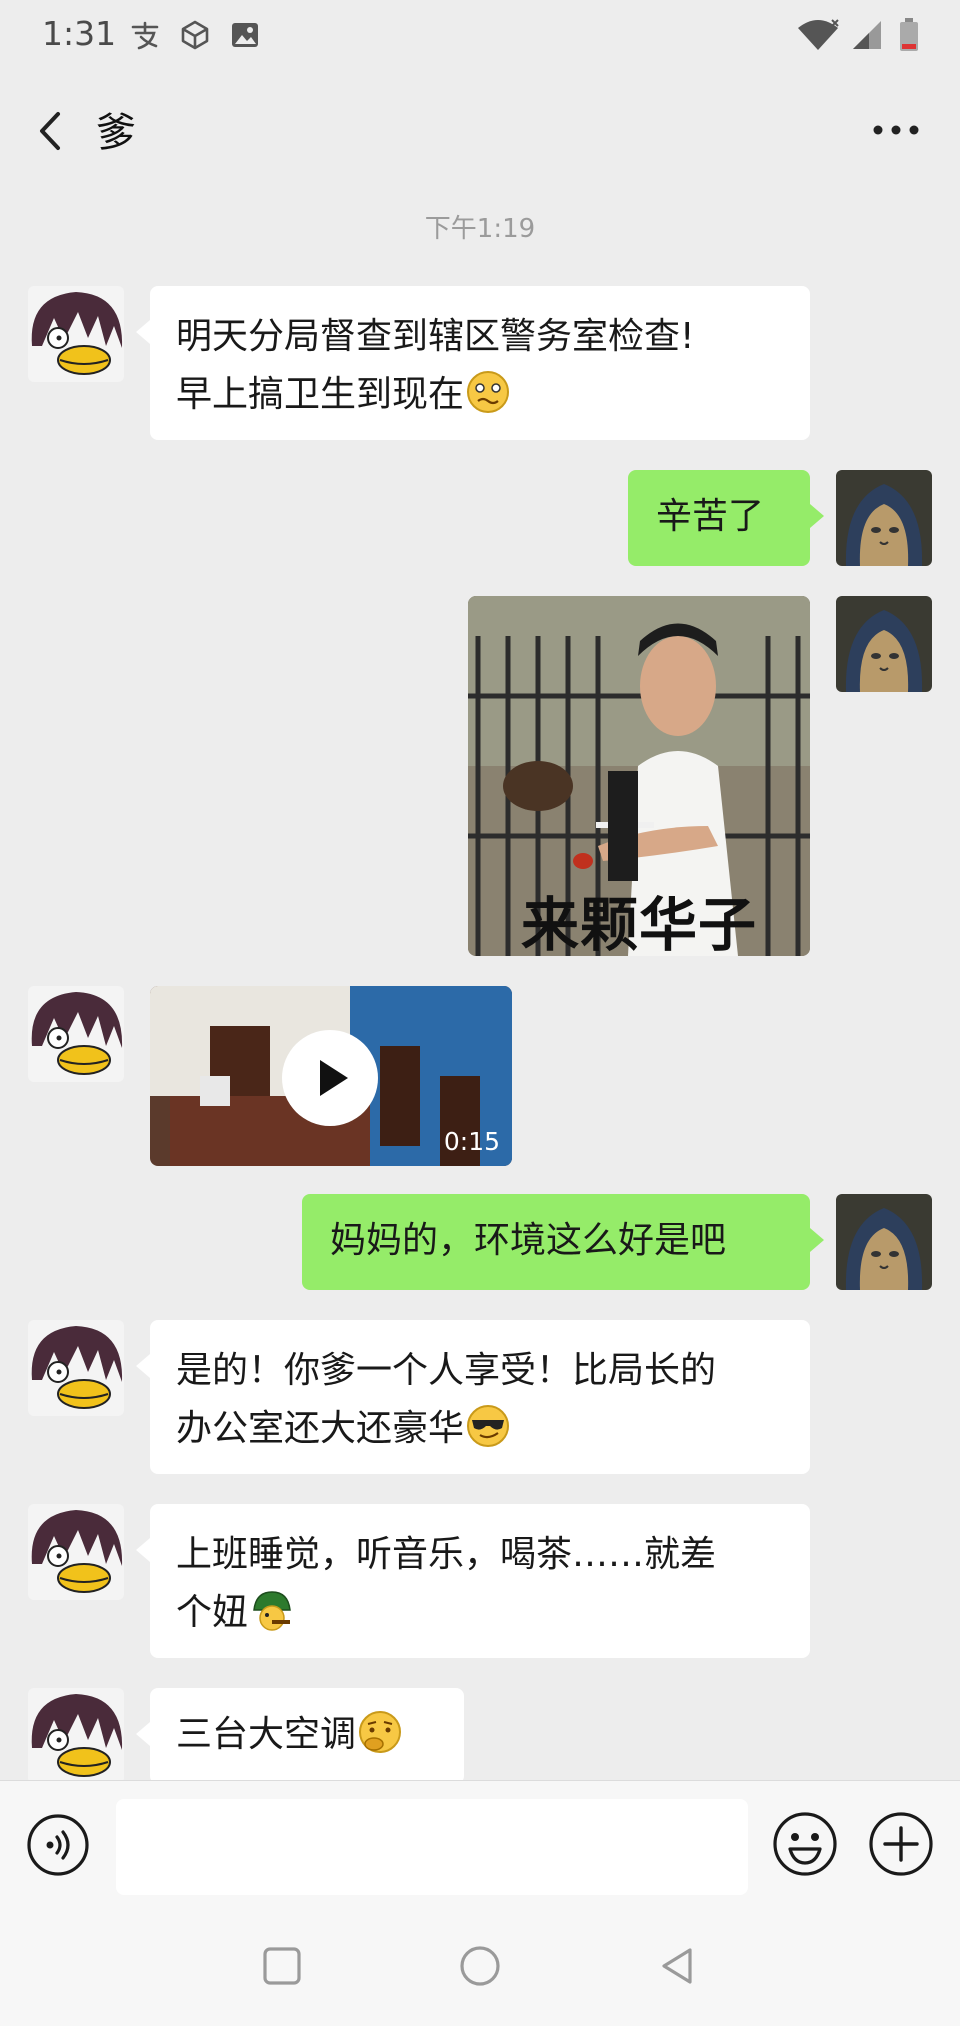 The width and height of the screenshot is (960, 2026). What do you see at coordinates (480, 35) in the screenshot?
I see `status-bar: 1:31` at bounding box center [480, 35].